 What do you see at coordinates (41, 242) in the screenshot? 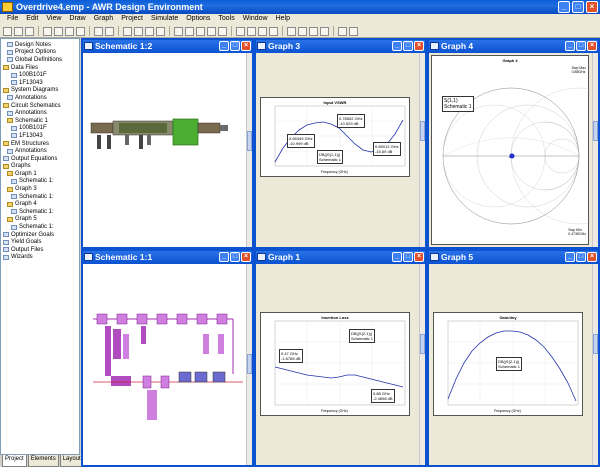
I see `tree-item: Yield Goals` at bounding box center [41, 242].